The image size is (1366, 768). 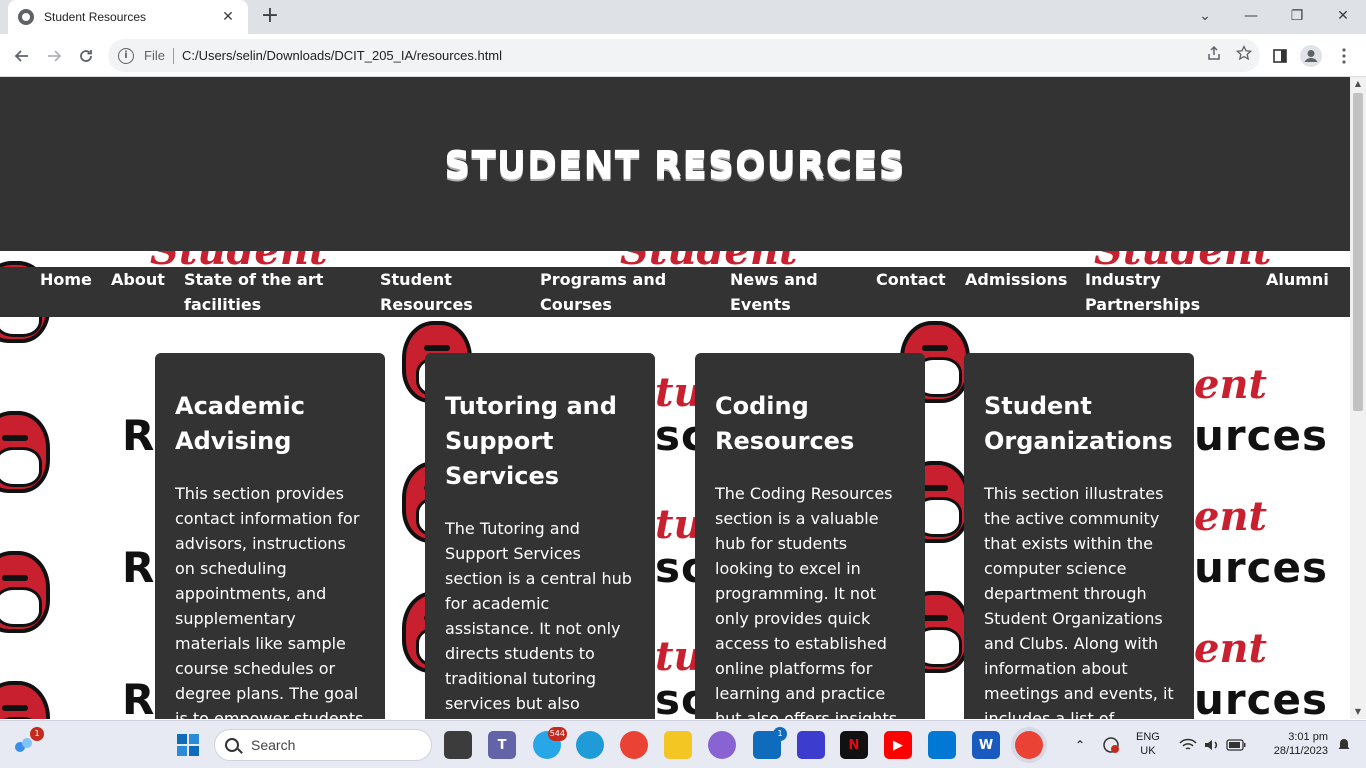 I want to click on nav-link-student-resources: Student Resources, so click(x=430, y=292).